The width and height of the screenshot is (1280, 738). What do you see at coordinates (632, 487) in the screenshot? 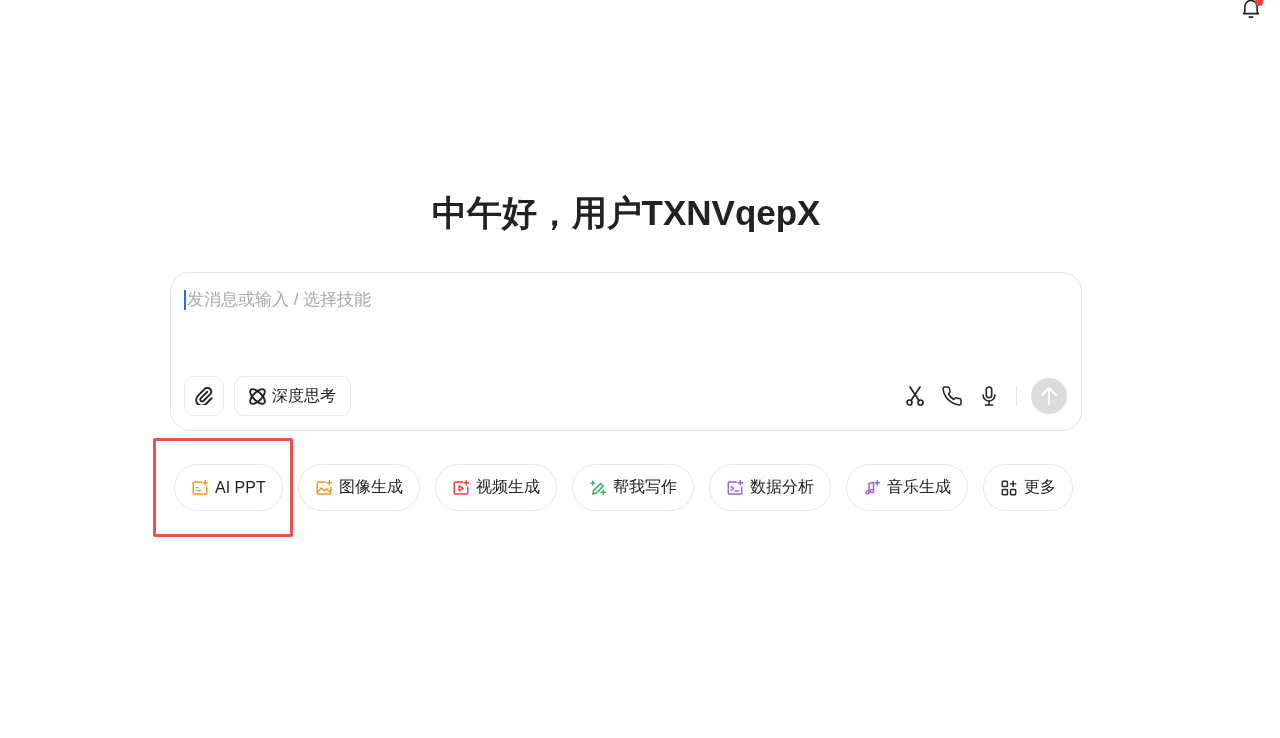
I see `skill-chip: 帮我写作` at bounding box center [632, 487].